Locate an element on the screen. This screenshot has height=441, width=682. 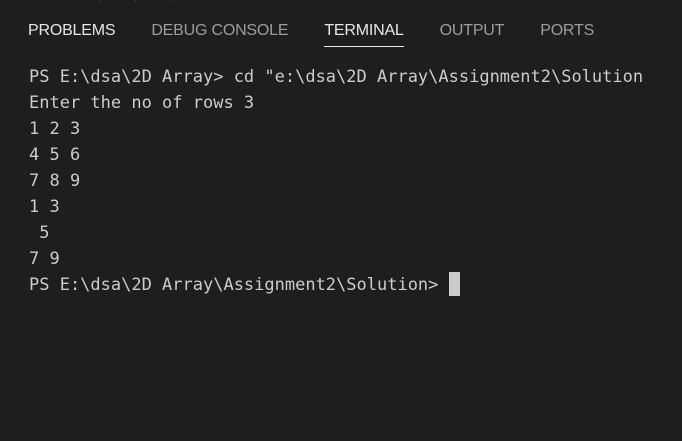
terminal-line: 1 2 3 is located at coordinates (55, 129).